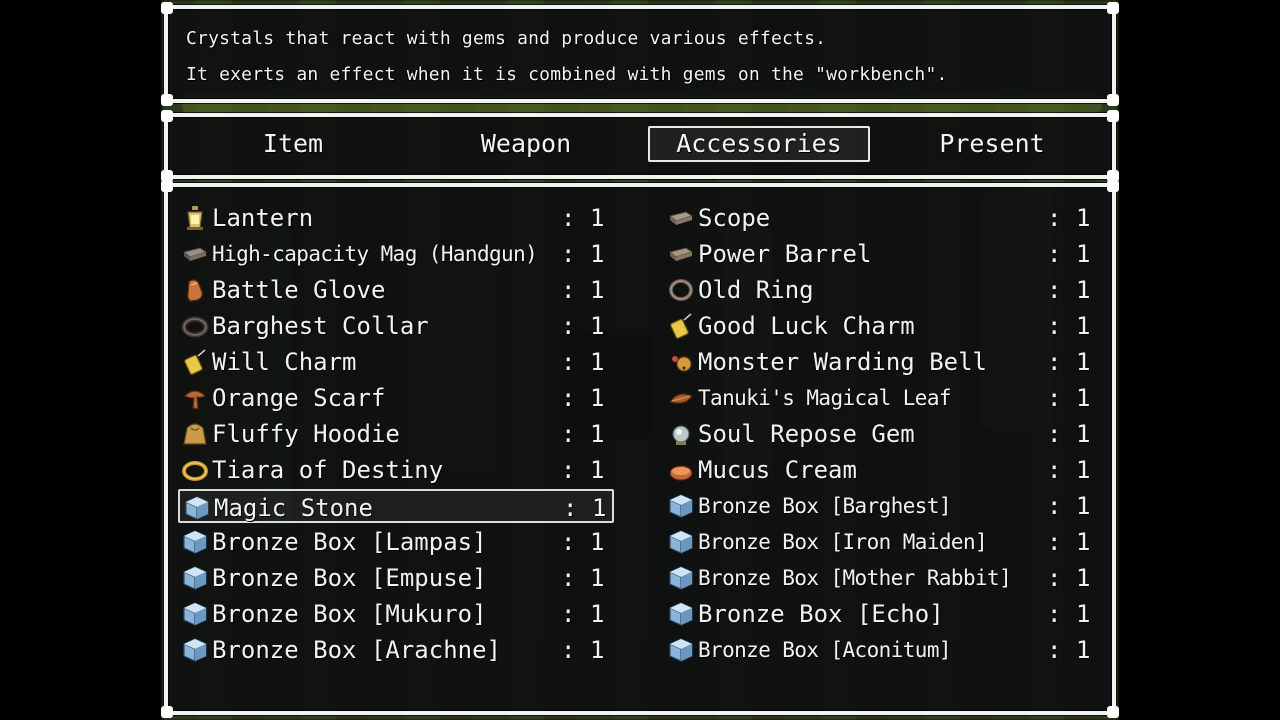 The height and width of the screenshot is (720, 1280). I want to click on scope-icon, so click(681, 218).